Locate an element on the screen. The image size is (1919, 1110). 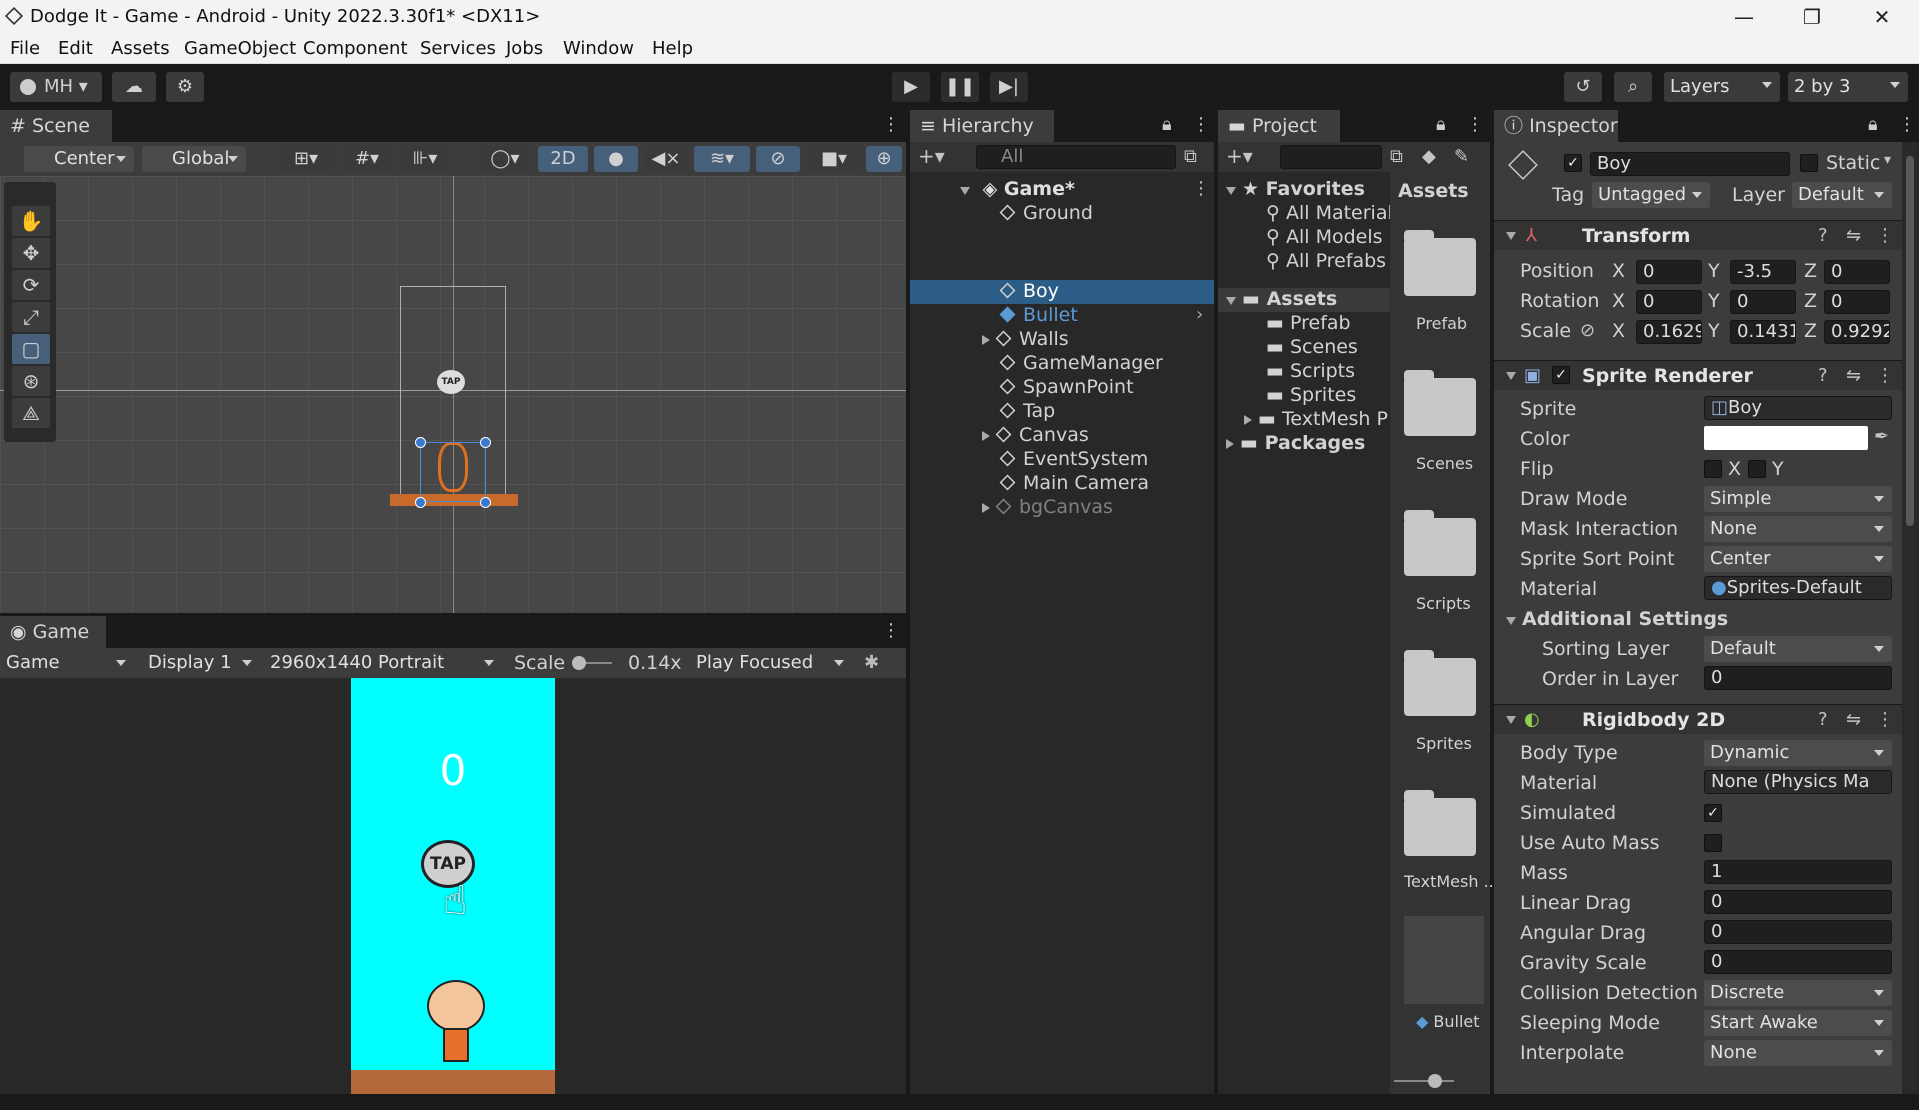
tab-project: ▬ Project is located at coordinates (1279, 126).